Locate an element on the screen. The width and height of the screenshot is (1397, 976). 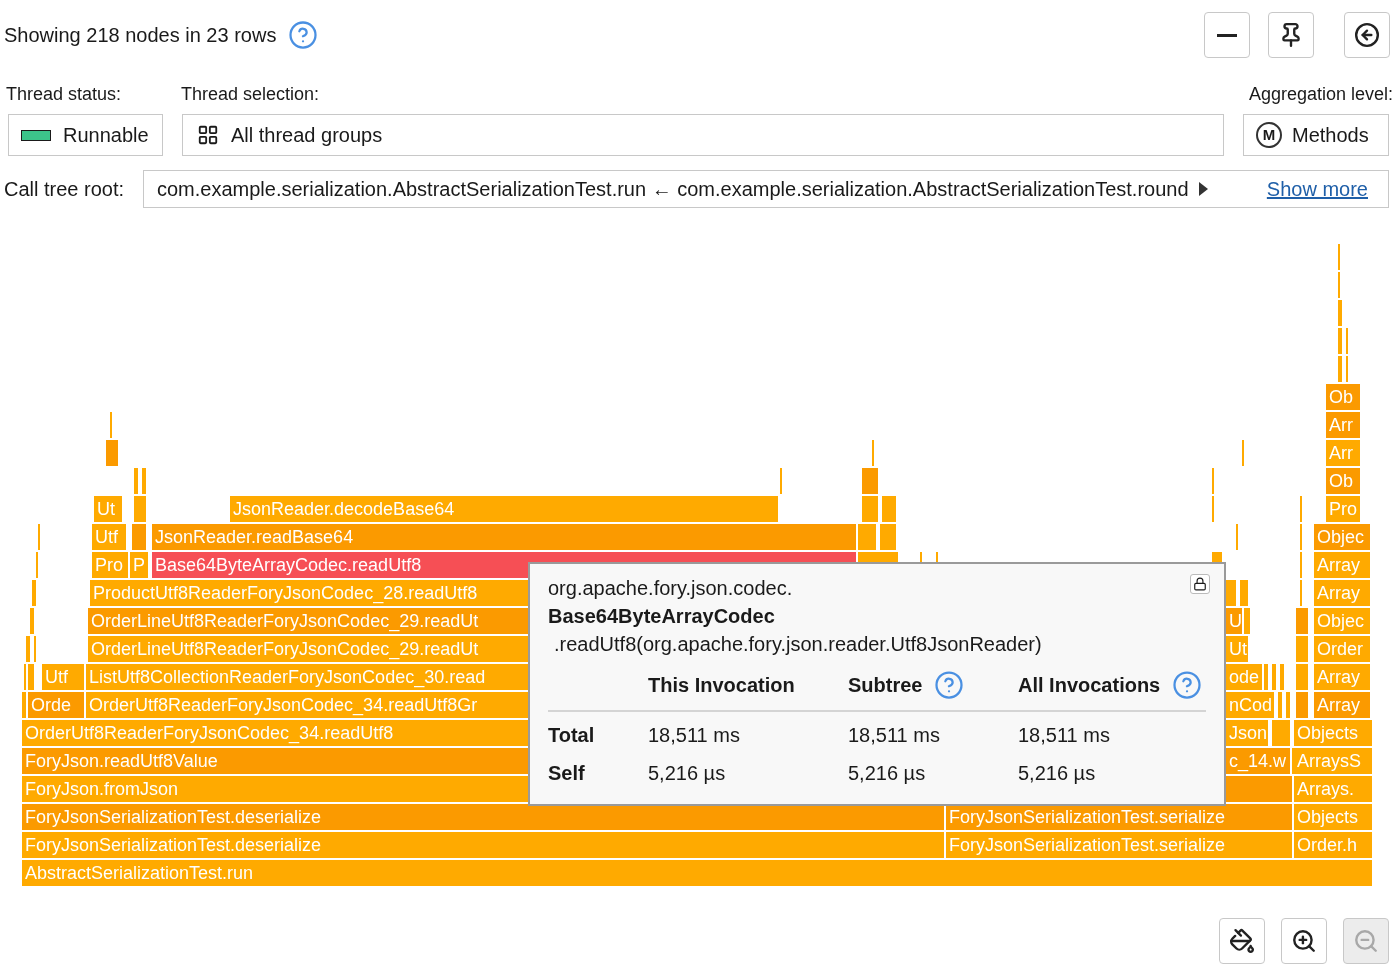
flame-frame: Json is located at coordinates (1247, 733).